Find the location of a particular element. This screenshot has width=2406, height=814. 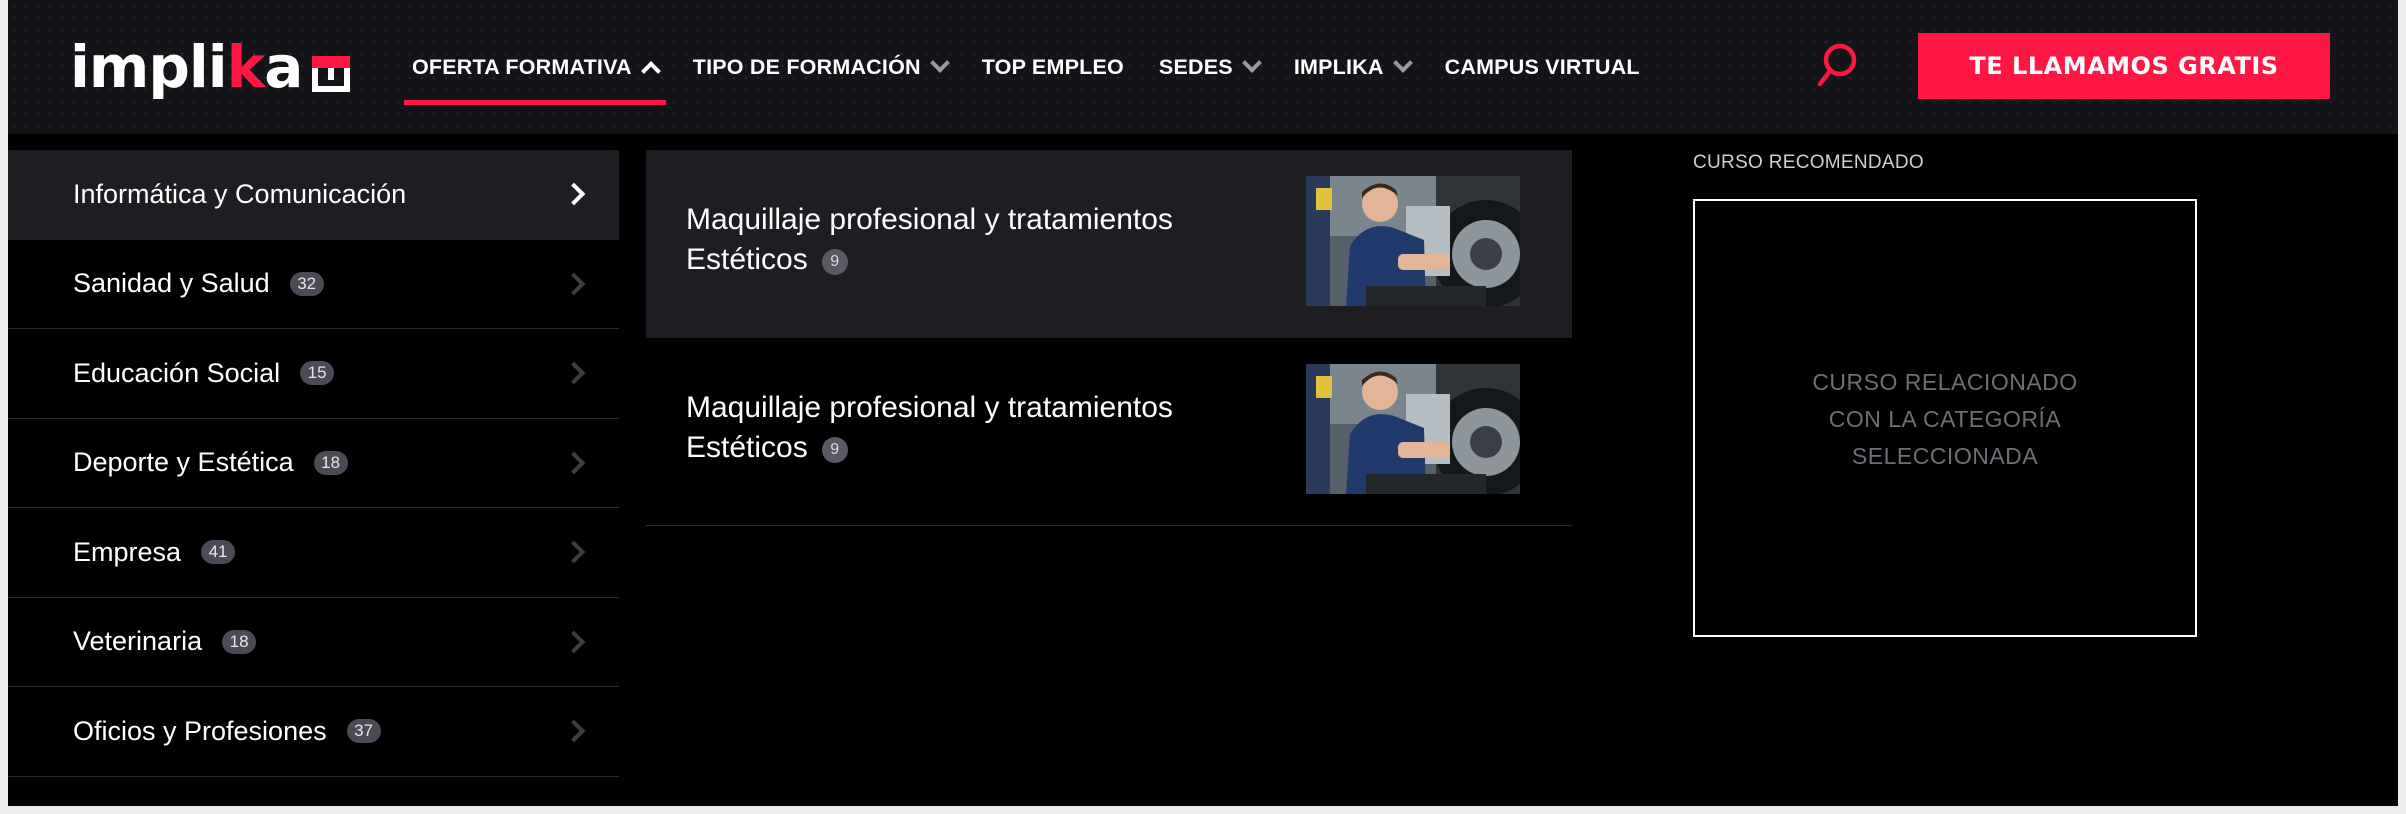

nav-item-sedes: SEDES is located at coordinates (1209, 67).